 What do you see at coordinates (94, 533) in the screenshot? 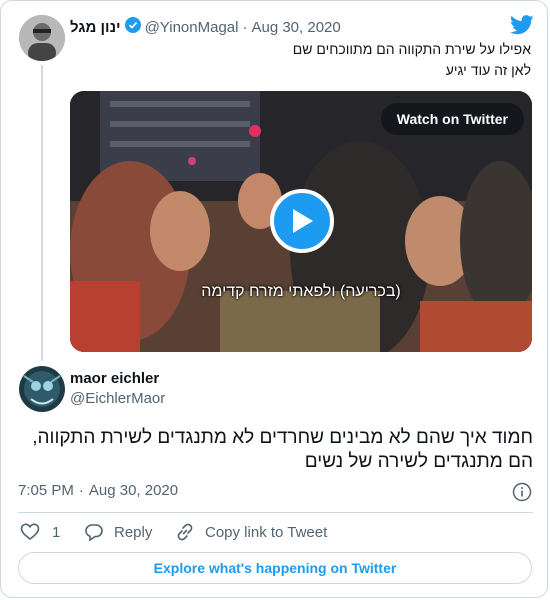
I see `reply-icon` at bounding box center [94, 533].